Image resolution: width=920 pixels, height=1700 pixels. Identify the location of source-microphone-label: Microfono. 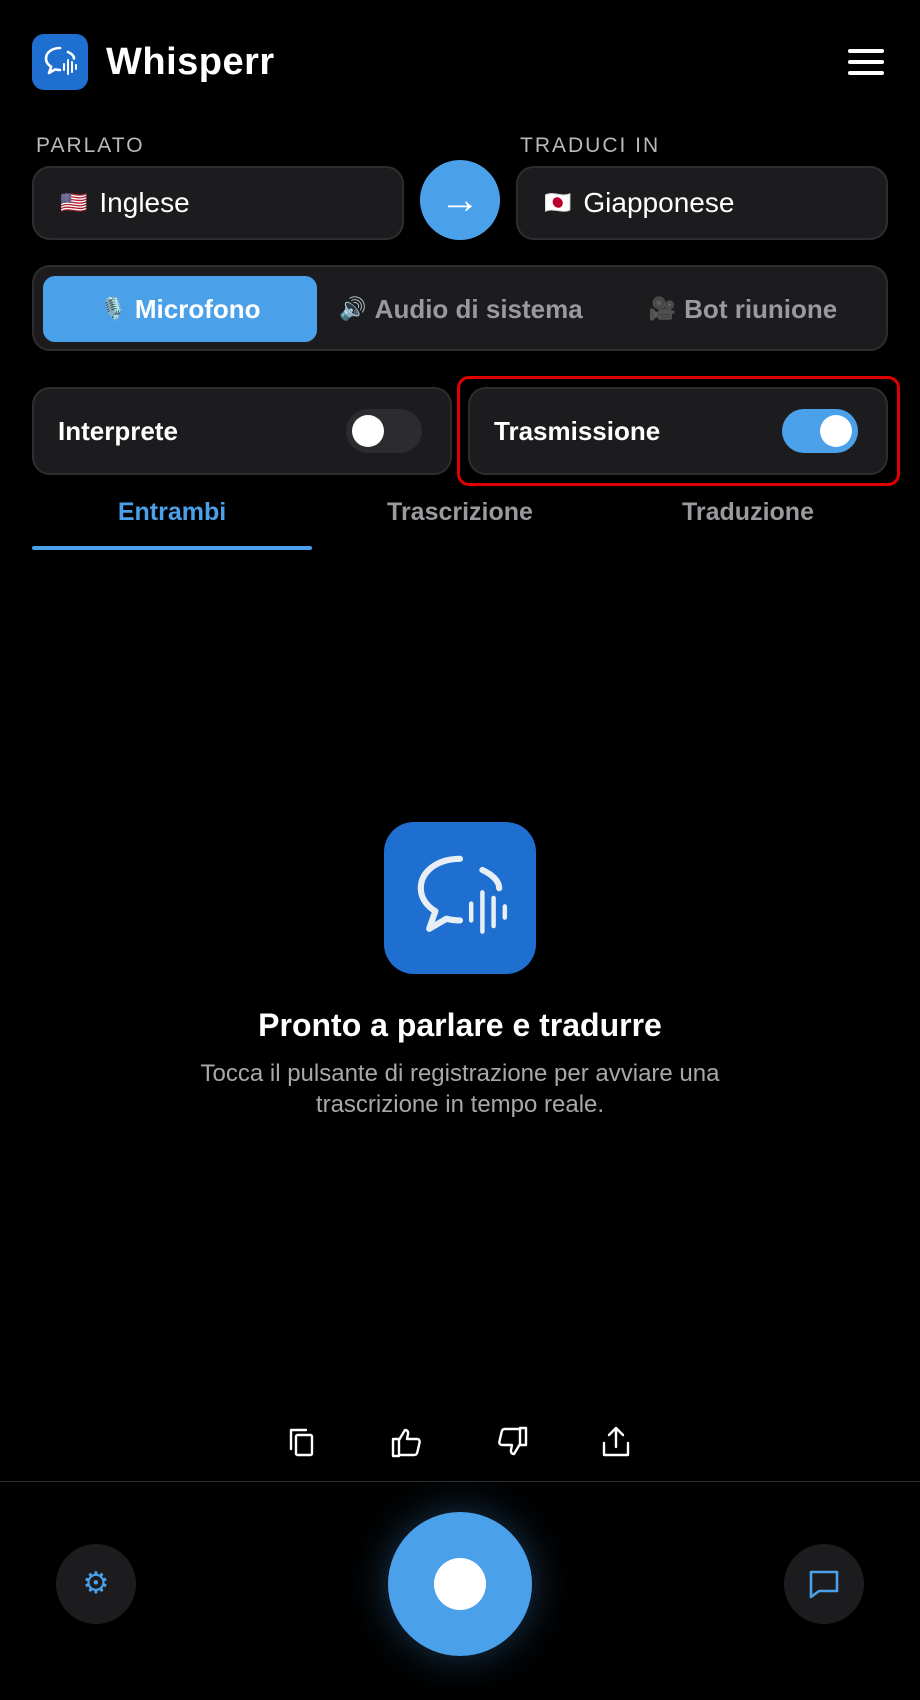
(197, 308).